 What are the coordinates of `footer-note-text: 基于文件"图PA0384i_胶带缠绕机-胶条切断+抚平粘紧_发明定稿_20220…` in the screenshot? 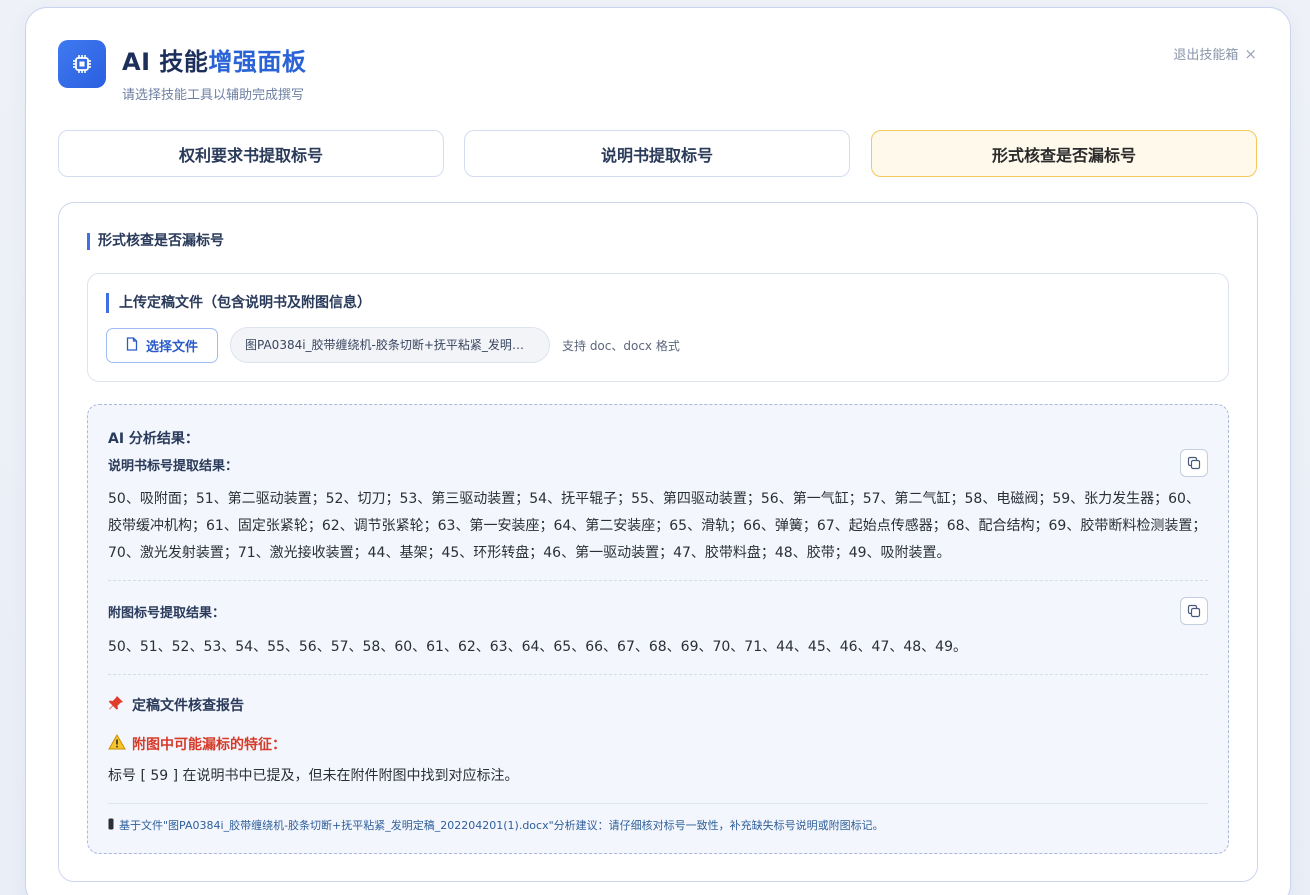 It's located at (501, 825).